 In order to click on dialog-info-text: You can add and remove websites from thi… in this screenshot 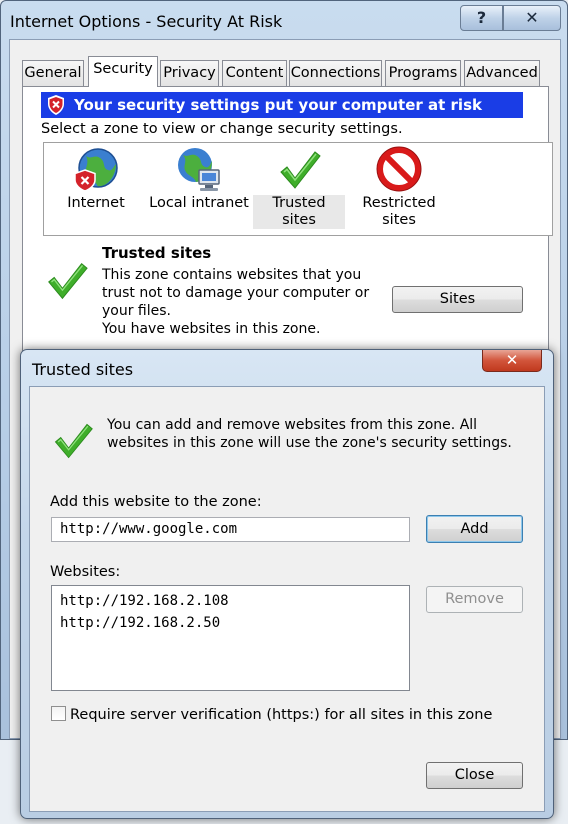, I will do `click(309, 434)`.